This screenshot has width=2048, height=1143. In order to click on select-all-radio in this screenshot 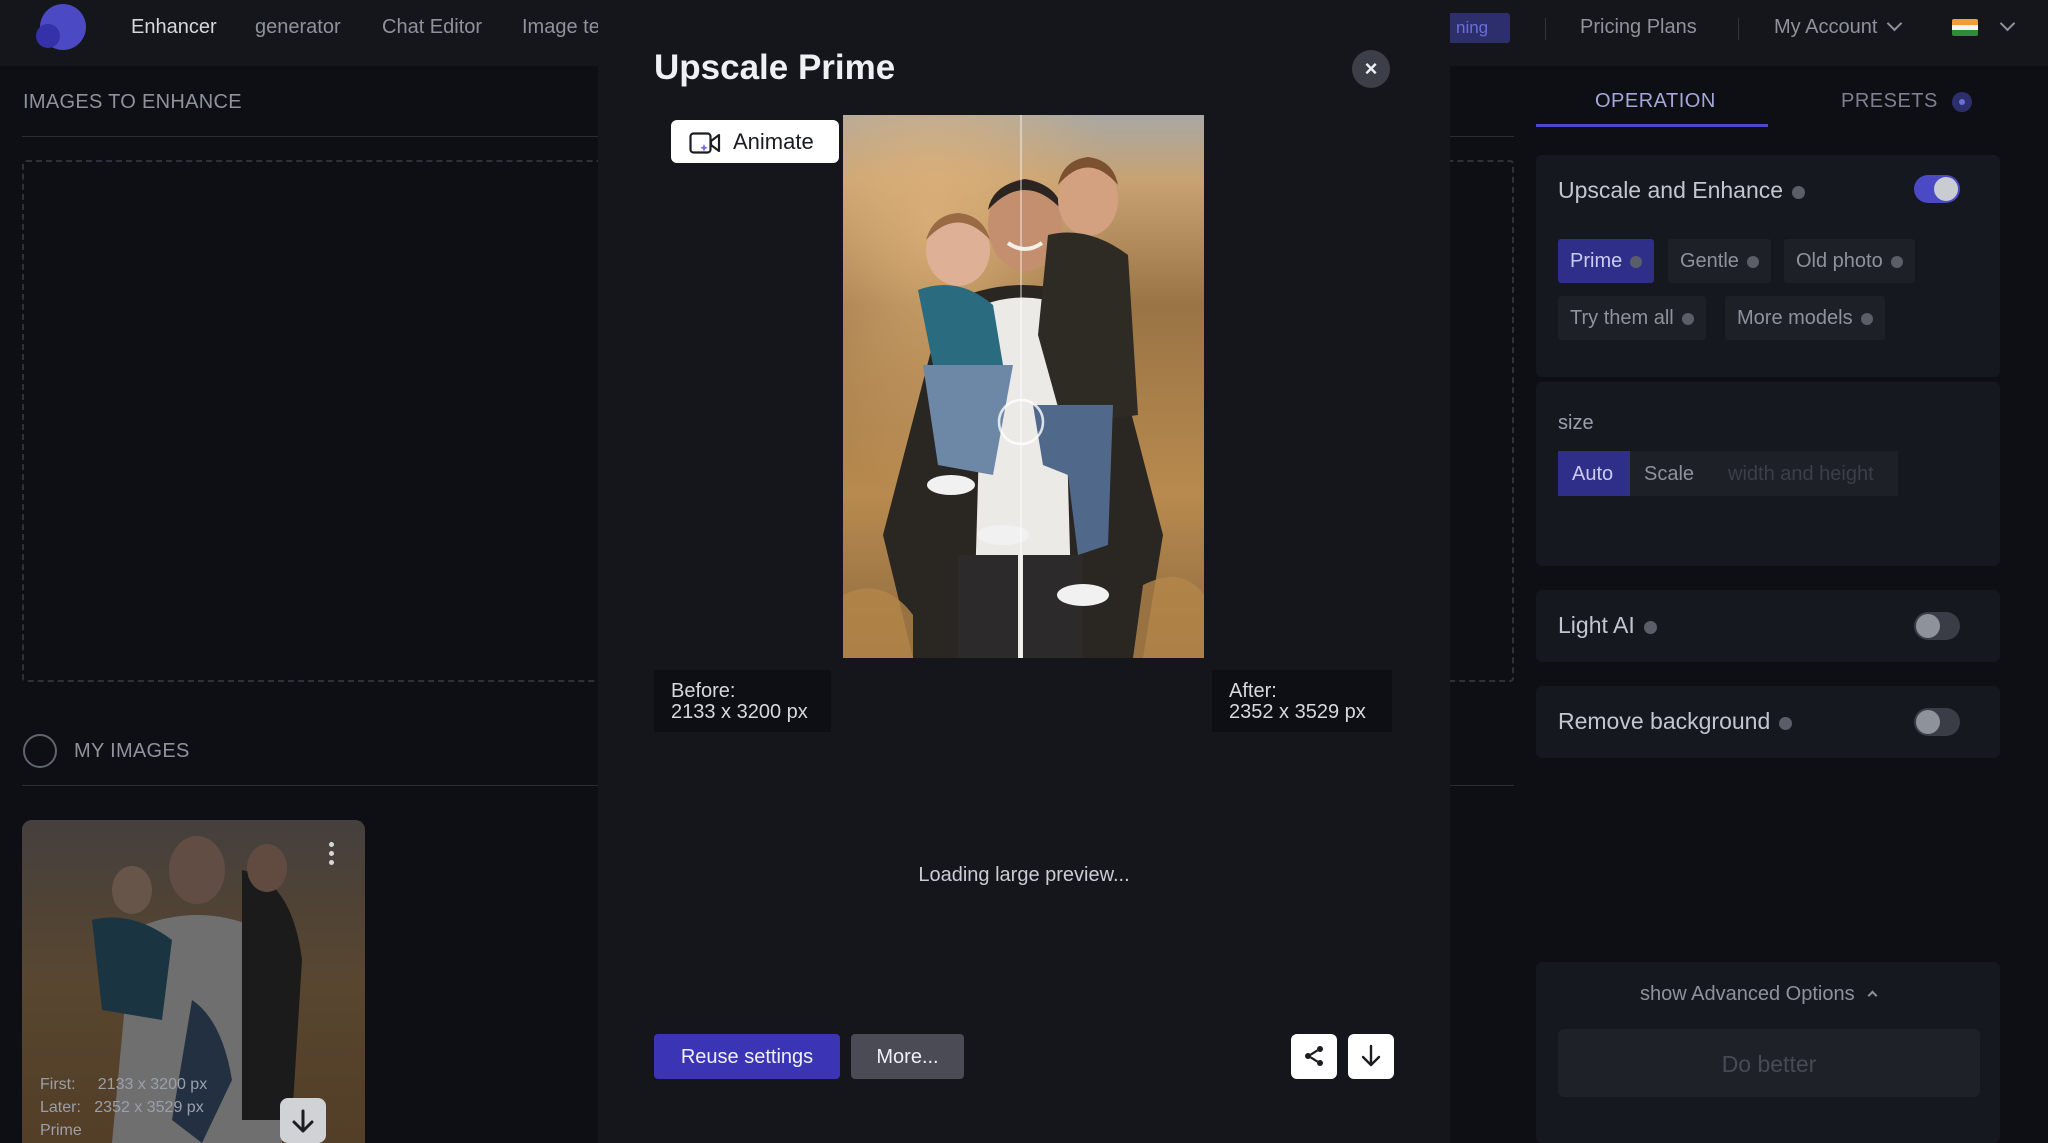, I will do `click(40, 751)`.